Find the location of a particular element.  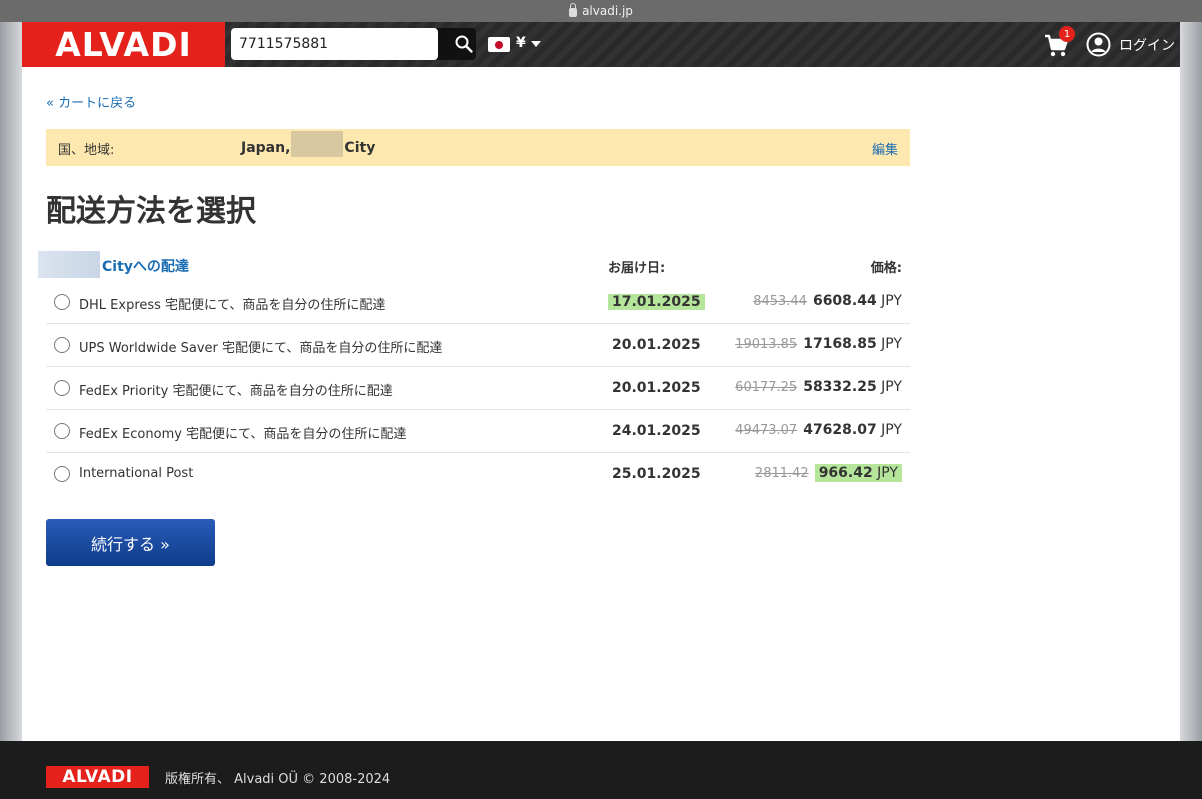

footer-logo: ALVADI is located at coordinates (97, 777).